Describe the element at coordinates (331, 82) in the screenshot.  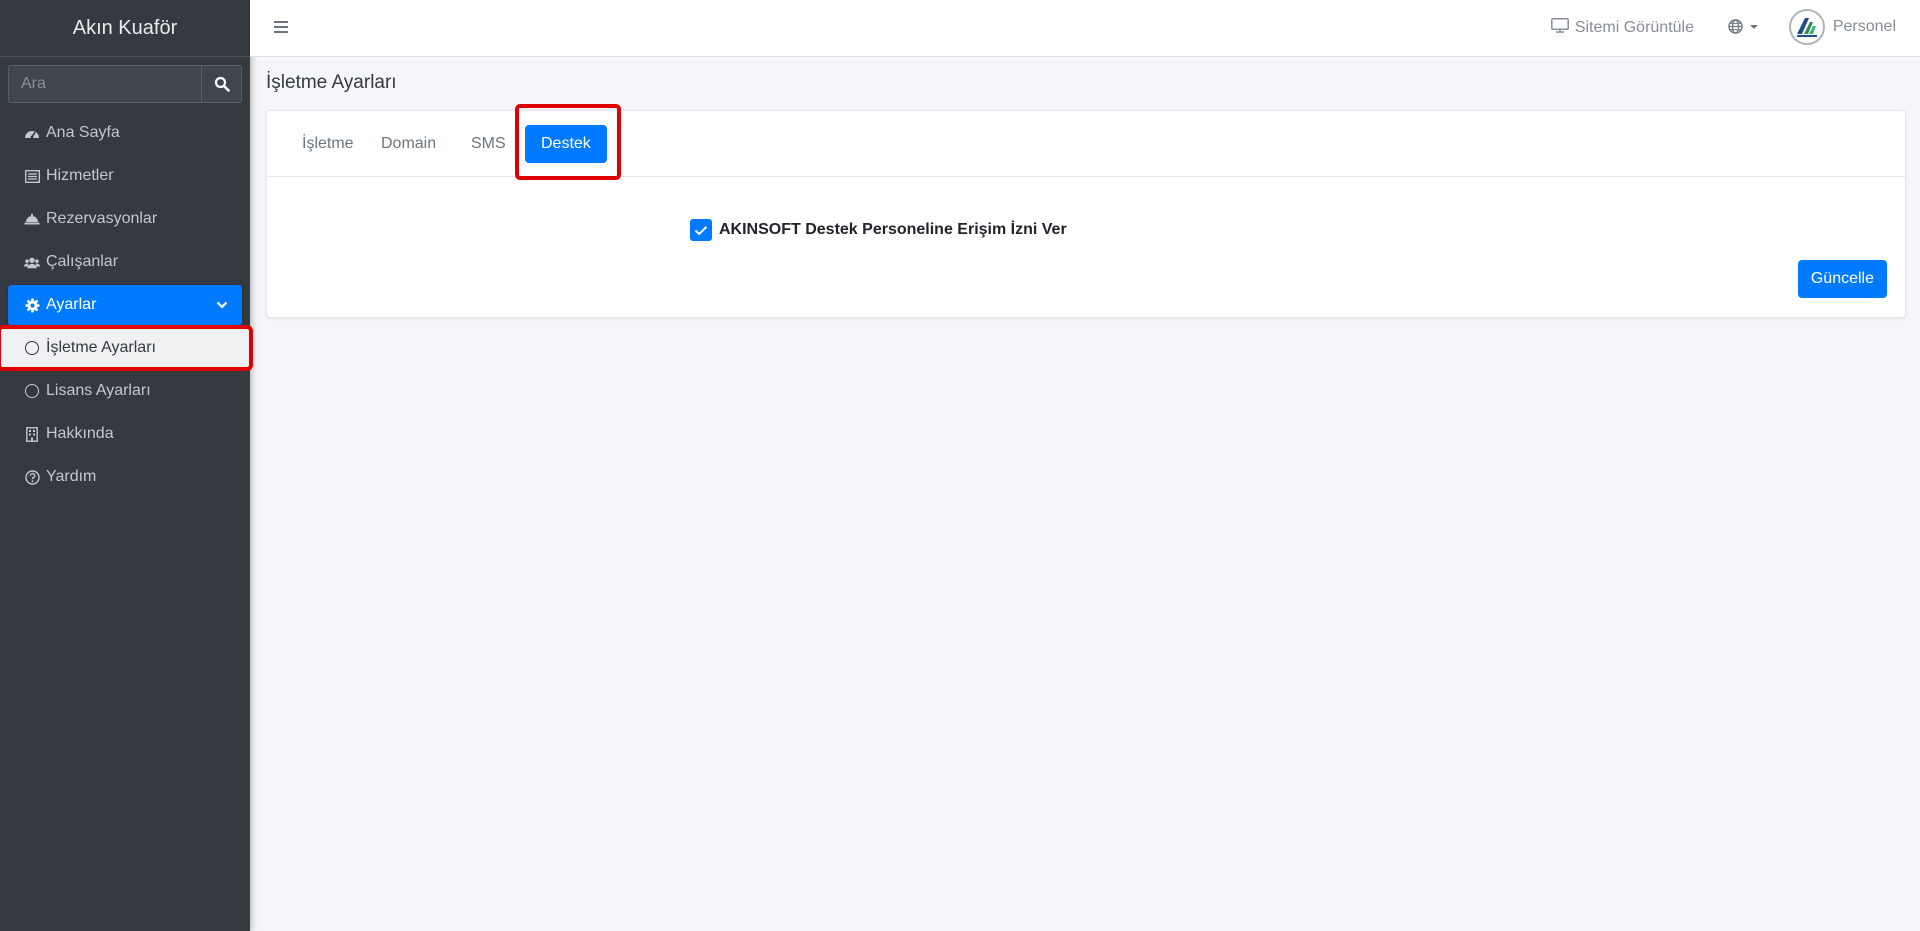
I see `page-title: İşletme Ayarları` at that location.